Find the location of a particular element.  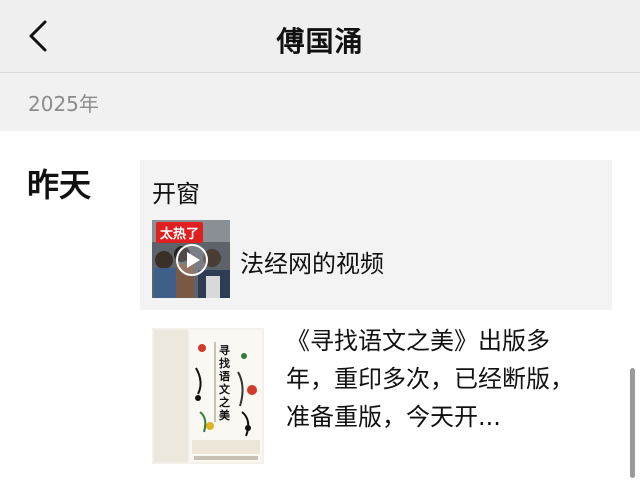

book-cover-image is located at coordinates (208, 396).